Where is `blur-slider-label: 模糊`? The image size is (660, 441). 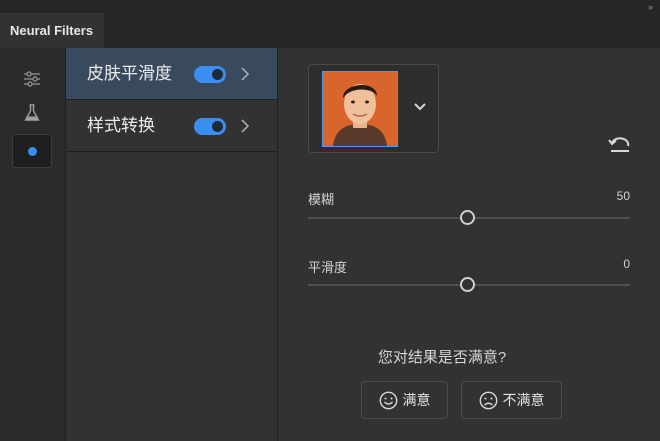 blur-slider-label: 模糊 is located at coordinates (321, 199).